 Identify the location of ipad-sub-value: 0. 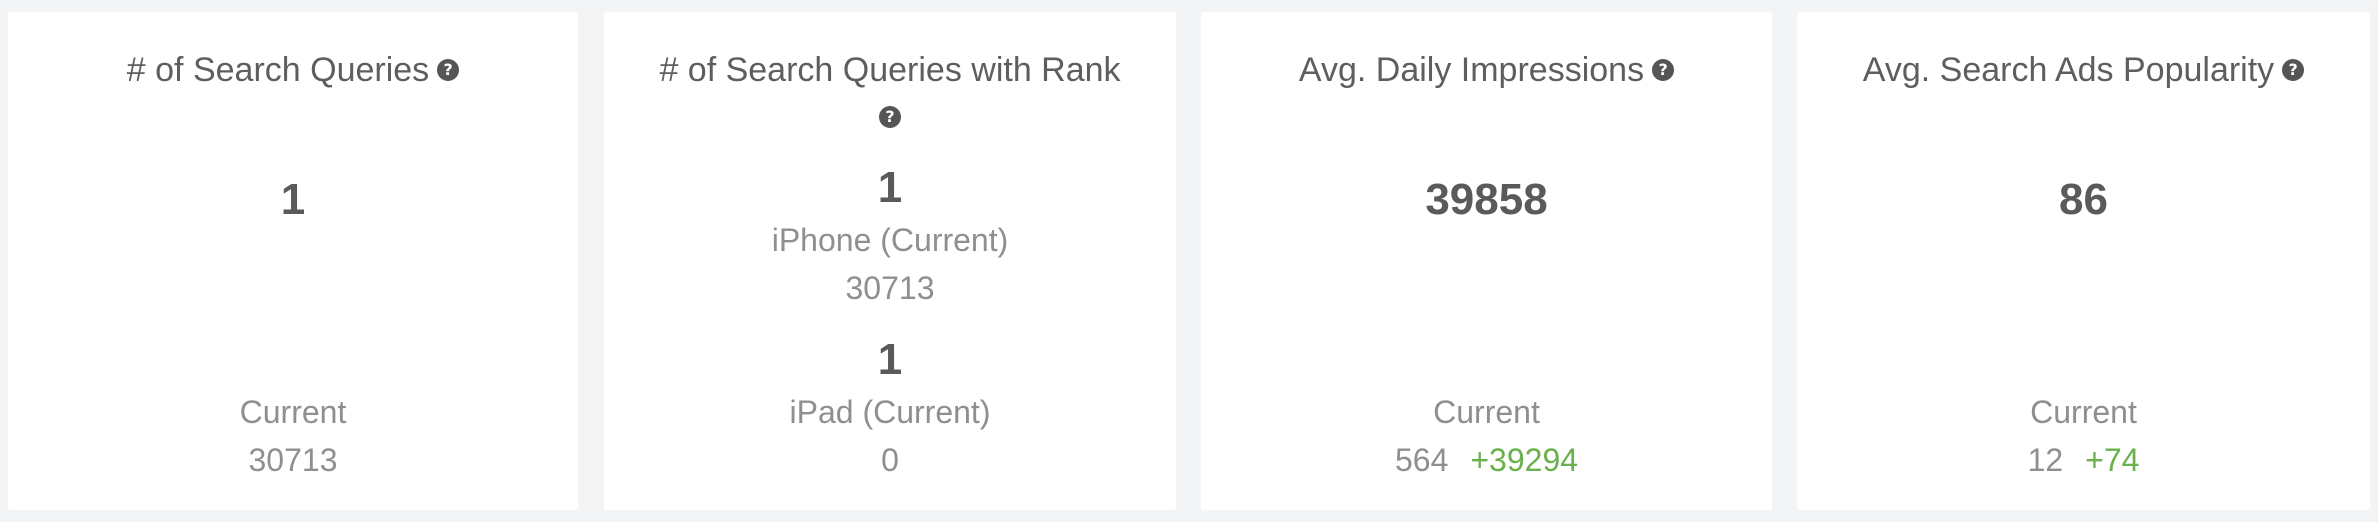
(890, 460).